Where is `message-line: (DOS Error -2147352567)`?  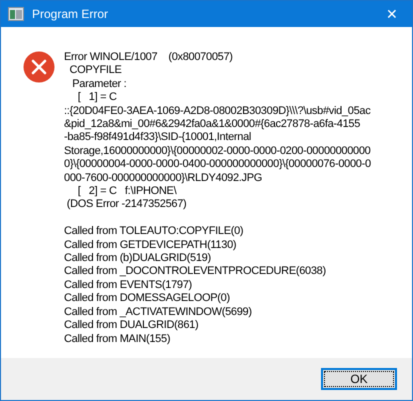
message-line: (DOS Error -2147352567) is located at coordinates (127, 205).